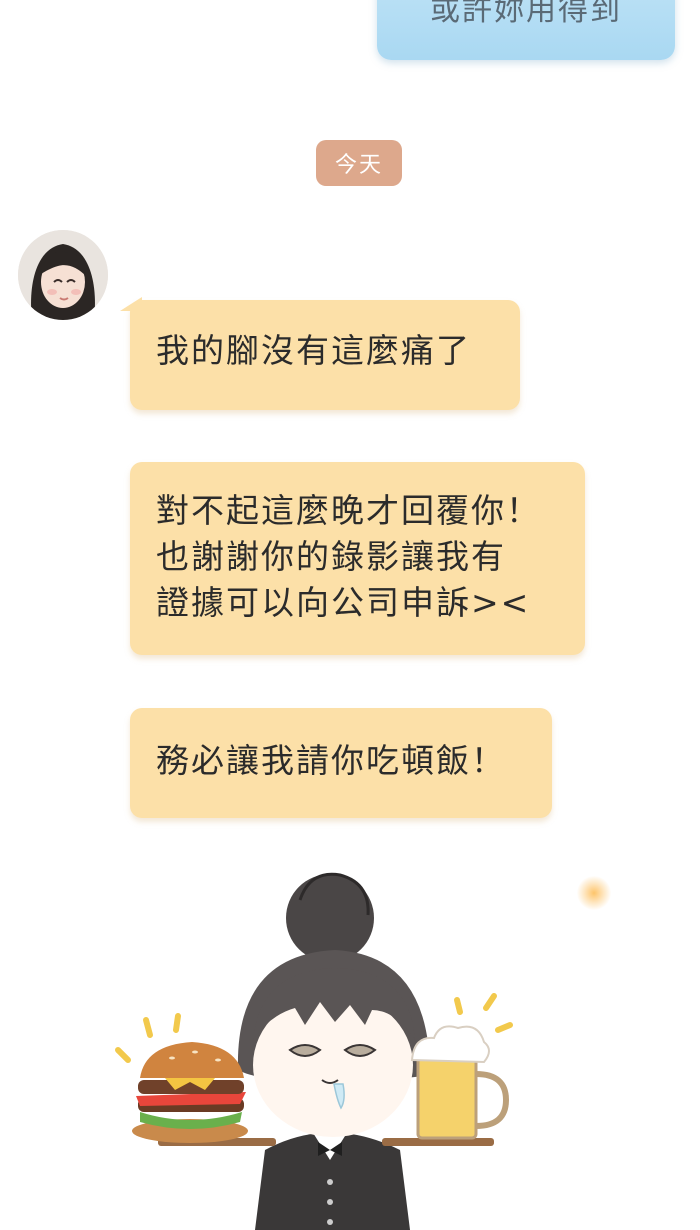  I want to click on received-message-bubble: 對不起這麼晚才回覆你！ 也謝謝你的錄影讓我有 證據可以向公司申訴><, so click(357, 558).